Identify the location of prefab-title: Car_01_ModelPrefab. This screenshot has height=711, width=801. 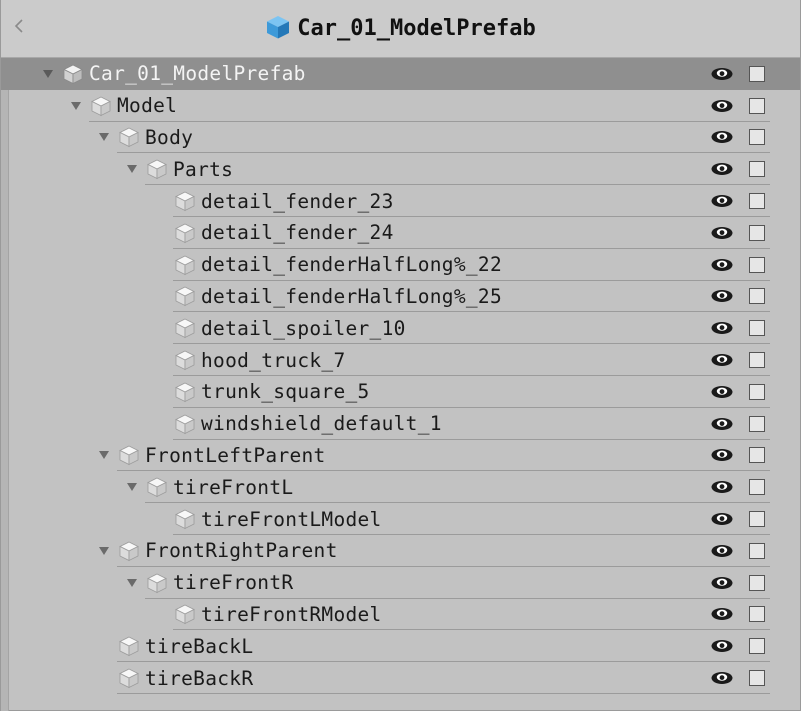
(416, 28).